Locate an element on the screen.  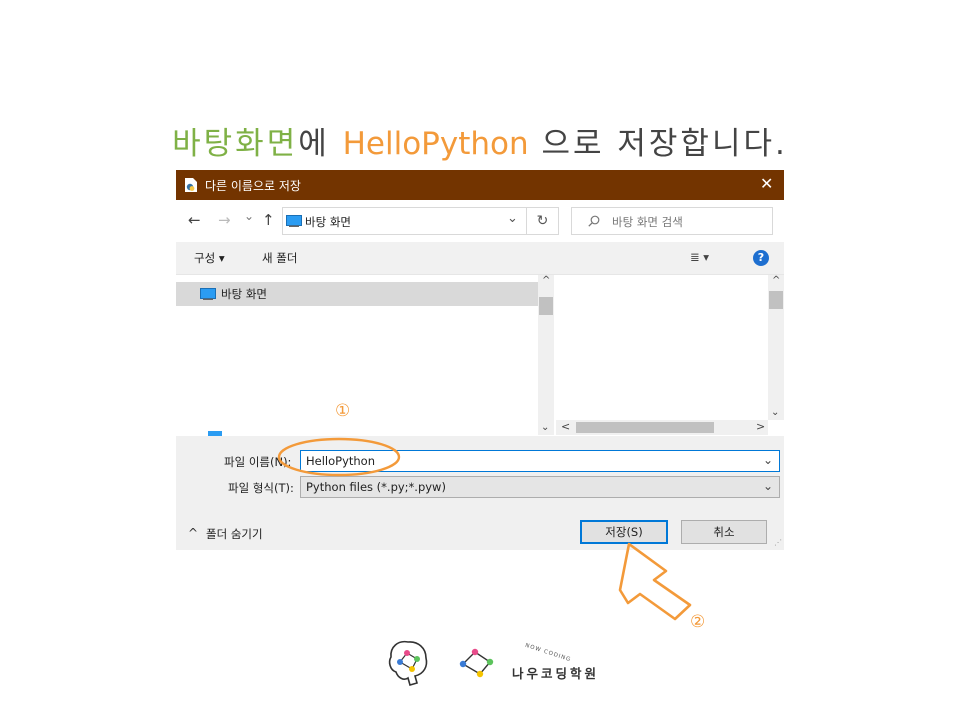
arrow-pointer-icon is located at coordinates (655, 581).